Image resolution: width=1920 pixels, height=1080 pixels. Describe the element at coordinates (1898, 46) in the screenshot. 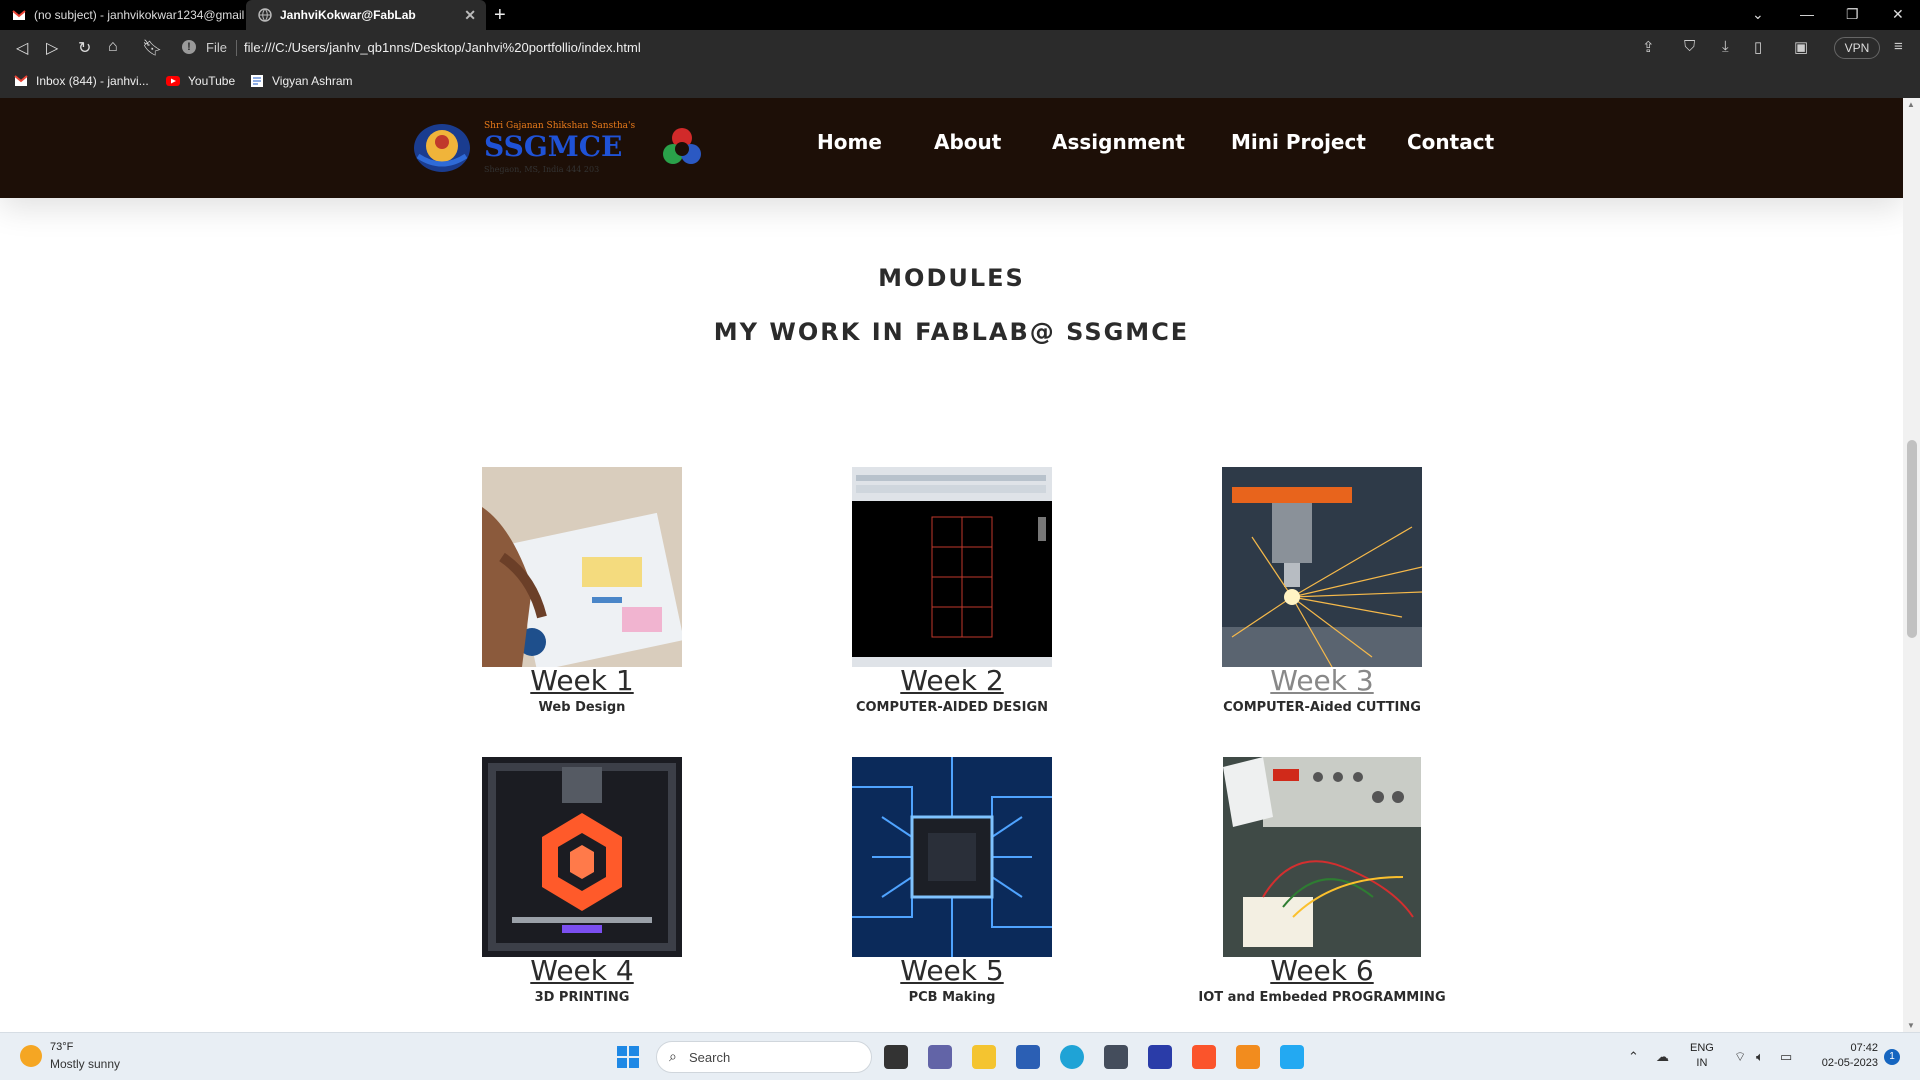

I see `menu-icon: ≡` at that location.